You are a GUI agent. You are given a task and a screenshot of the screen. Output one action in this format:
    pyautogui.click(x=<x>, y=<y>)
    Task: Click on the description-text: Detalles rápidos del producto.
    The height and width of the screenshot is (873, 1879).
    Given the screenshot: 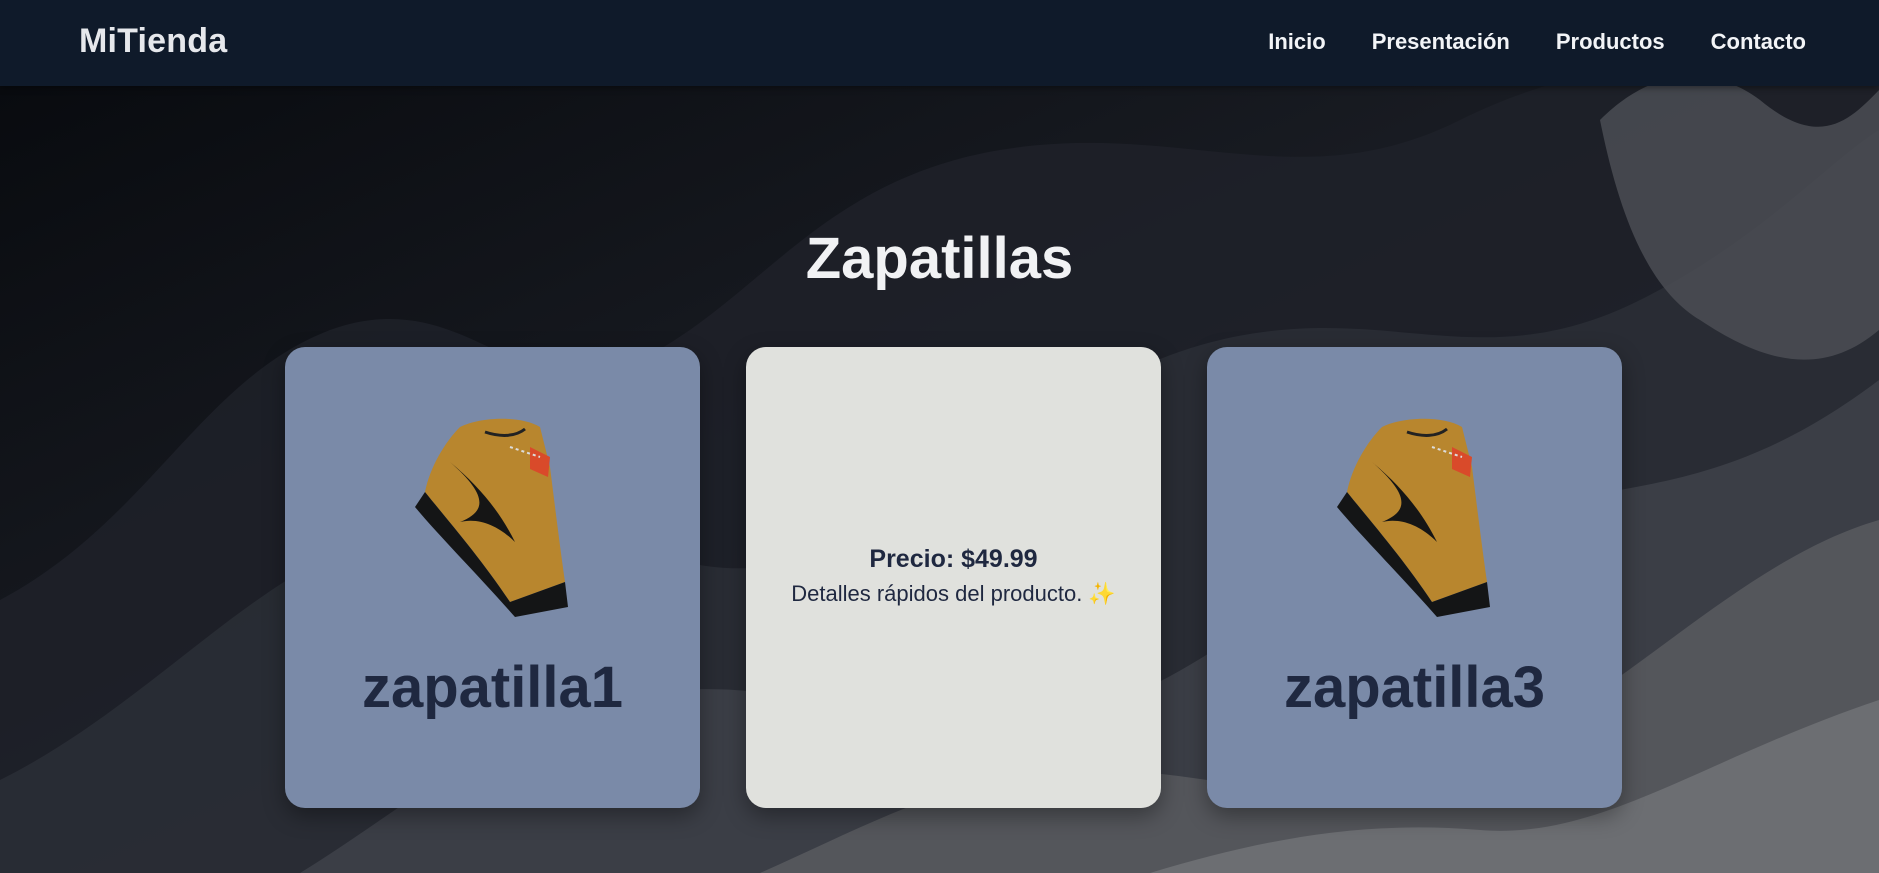 What is the action you would take?
    pyautogui.click(x=937, y=593)
    